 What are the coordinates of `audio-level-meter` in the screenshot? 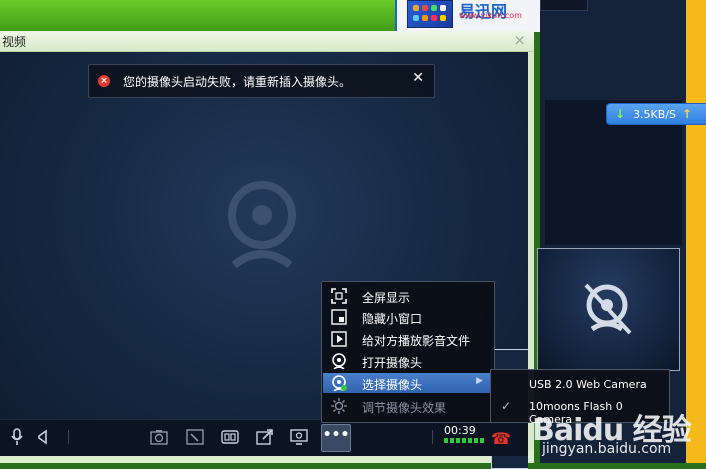 It's located at (464, 440).